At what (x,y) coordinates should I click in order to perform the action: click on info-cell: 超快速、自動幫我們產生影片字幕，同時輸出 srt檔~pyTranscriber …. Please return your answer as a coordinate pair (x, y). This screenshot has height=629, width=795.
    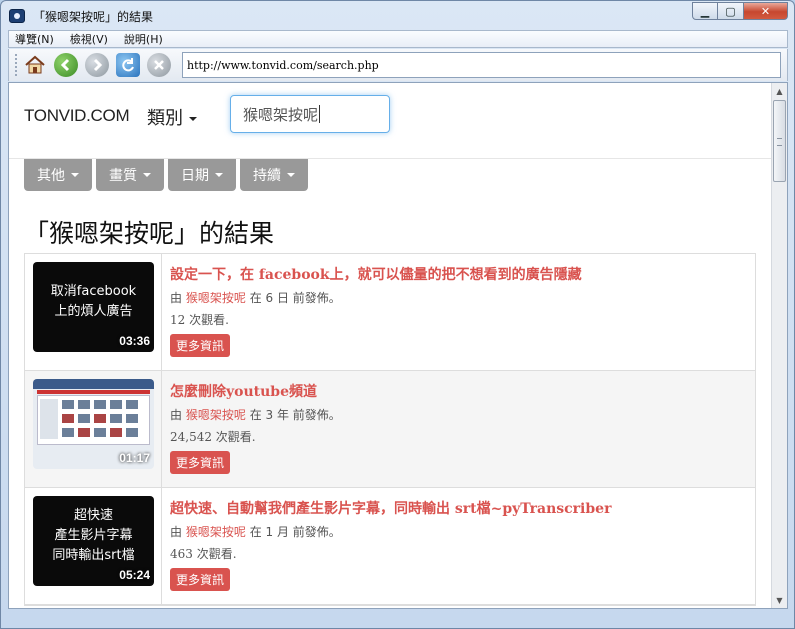
    Looking at the image, I should click on (458, 546).